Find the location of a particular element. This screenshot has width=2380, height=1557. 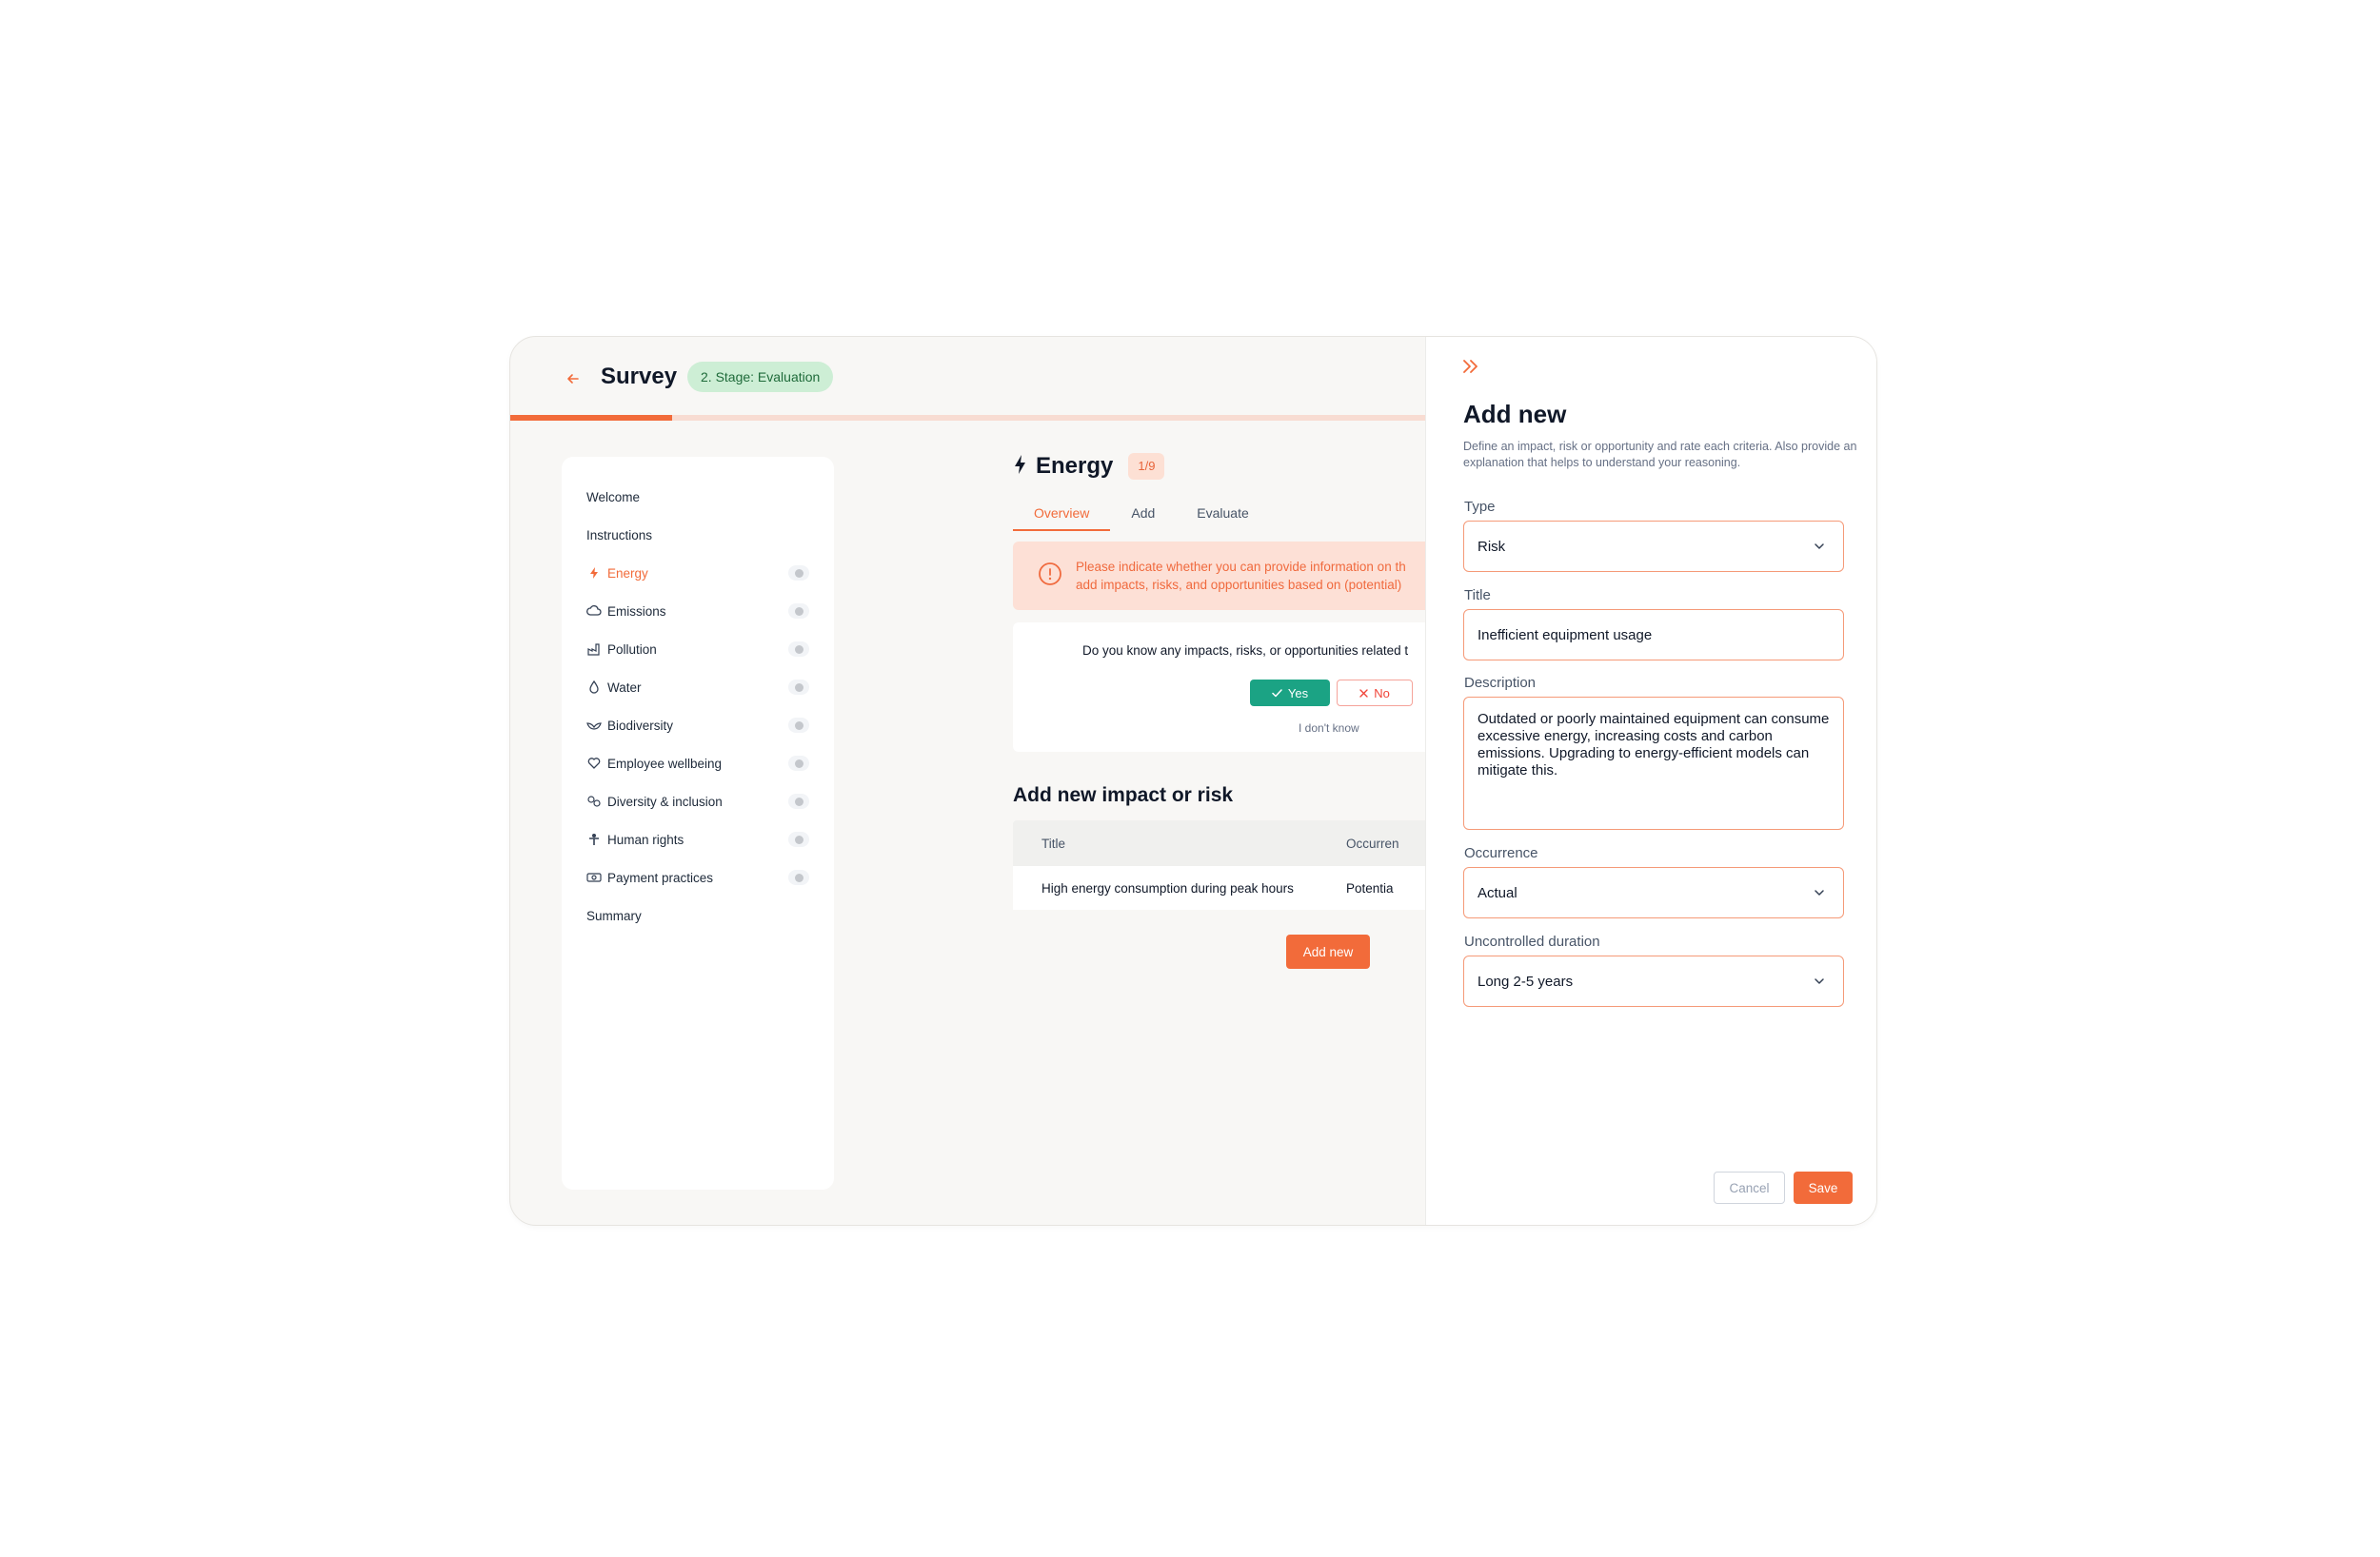

sidebar-item-label: Water is located at coordinates (624, 688).